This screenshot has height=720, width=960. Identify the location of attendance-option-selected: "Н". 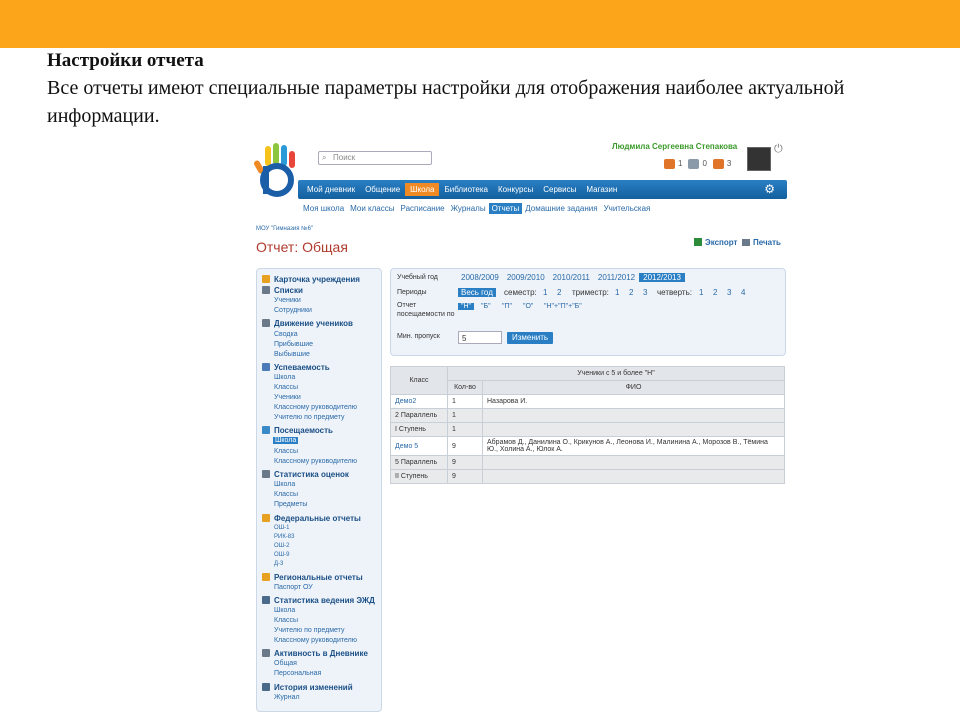
(466, 306).